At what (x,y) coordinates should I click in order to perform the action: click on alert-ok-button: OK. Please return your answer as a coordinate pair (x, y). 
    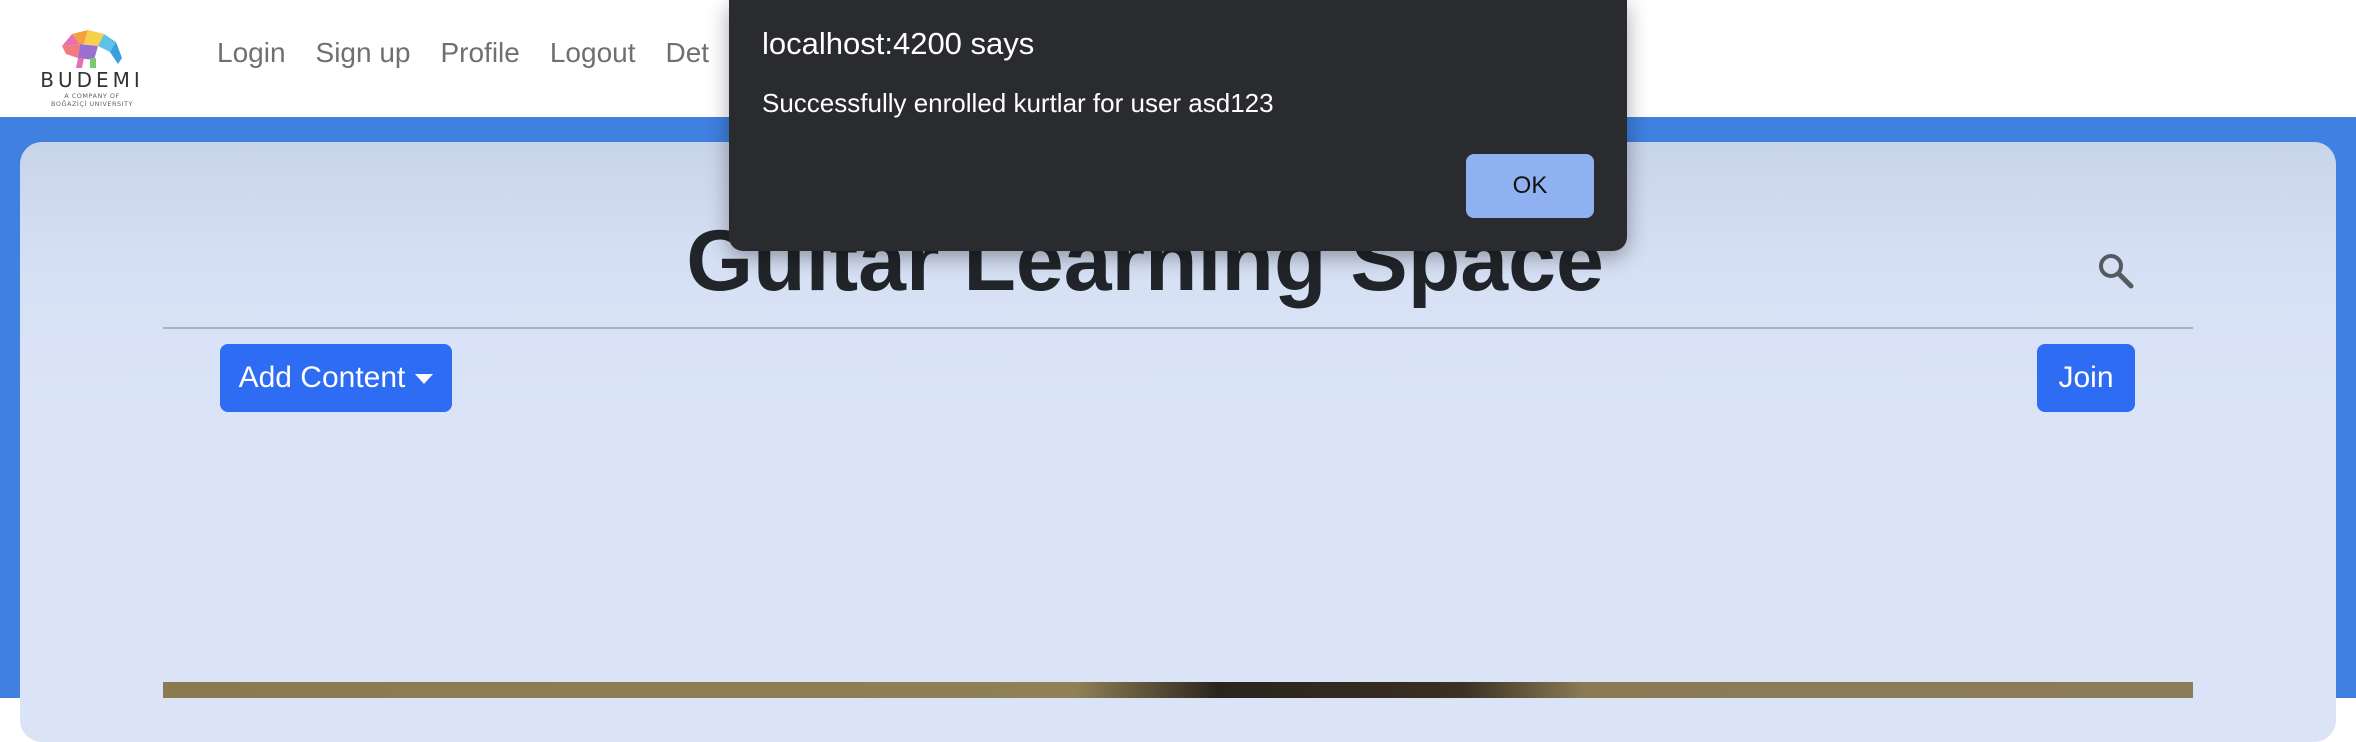
    Looking at the image, I should click on (1530, 186).